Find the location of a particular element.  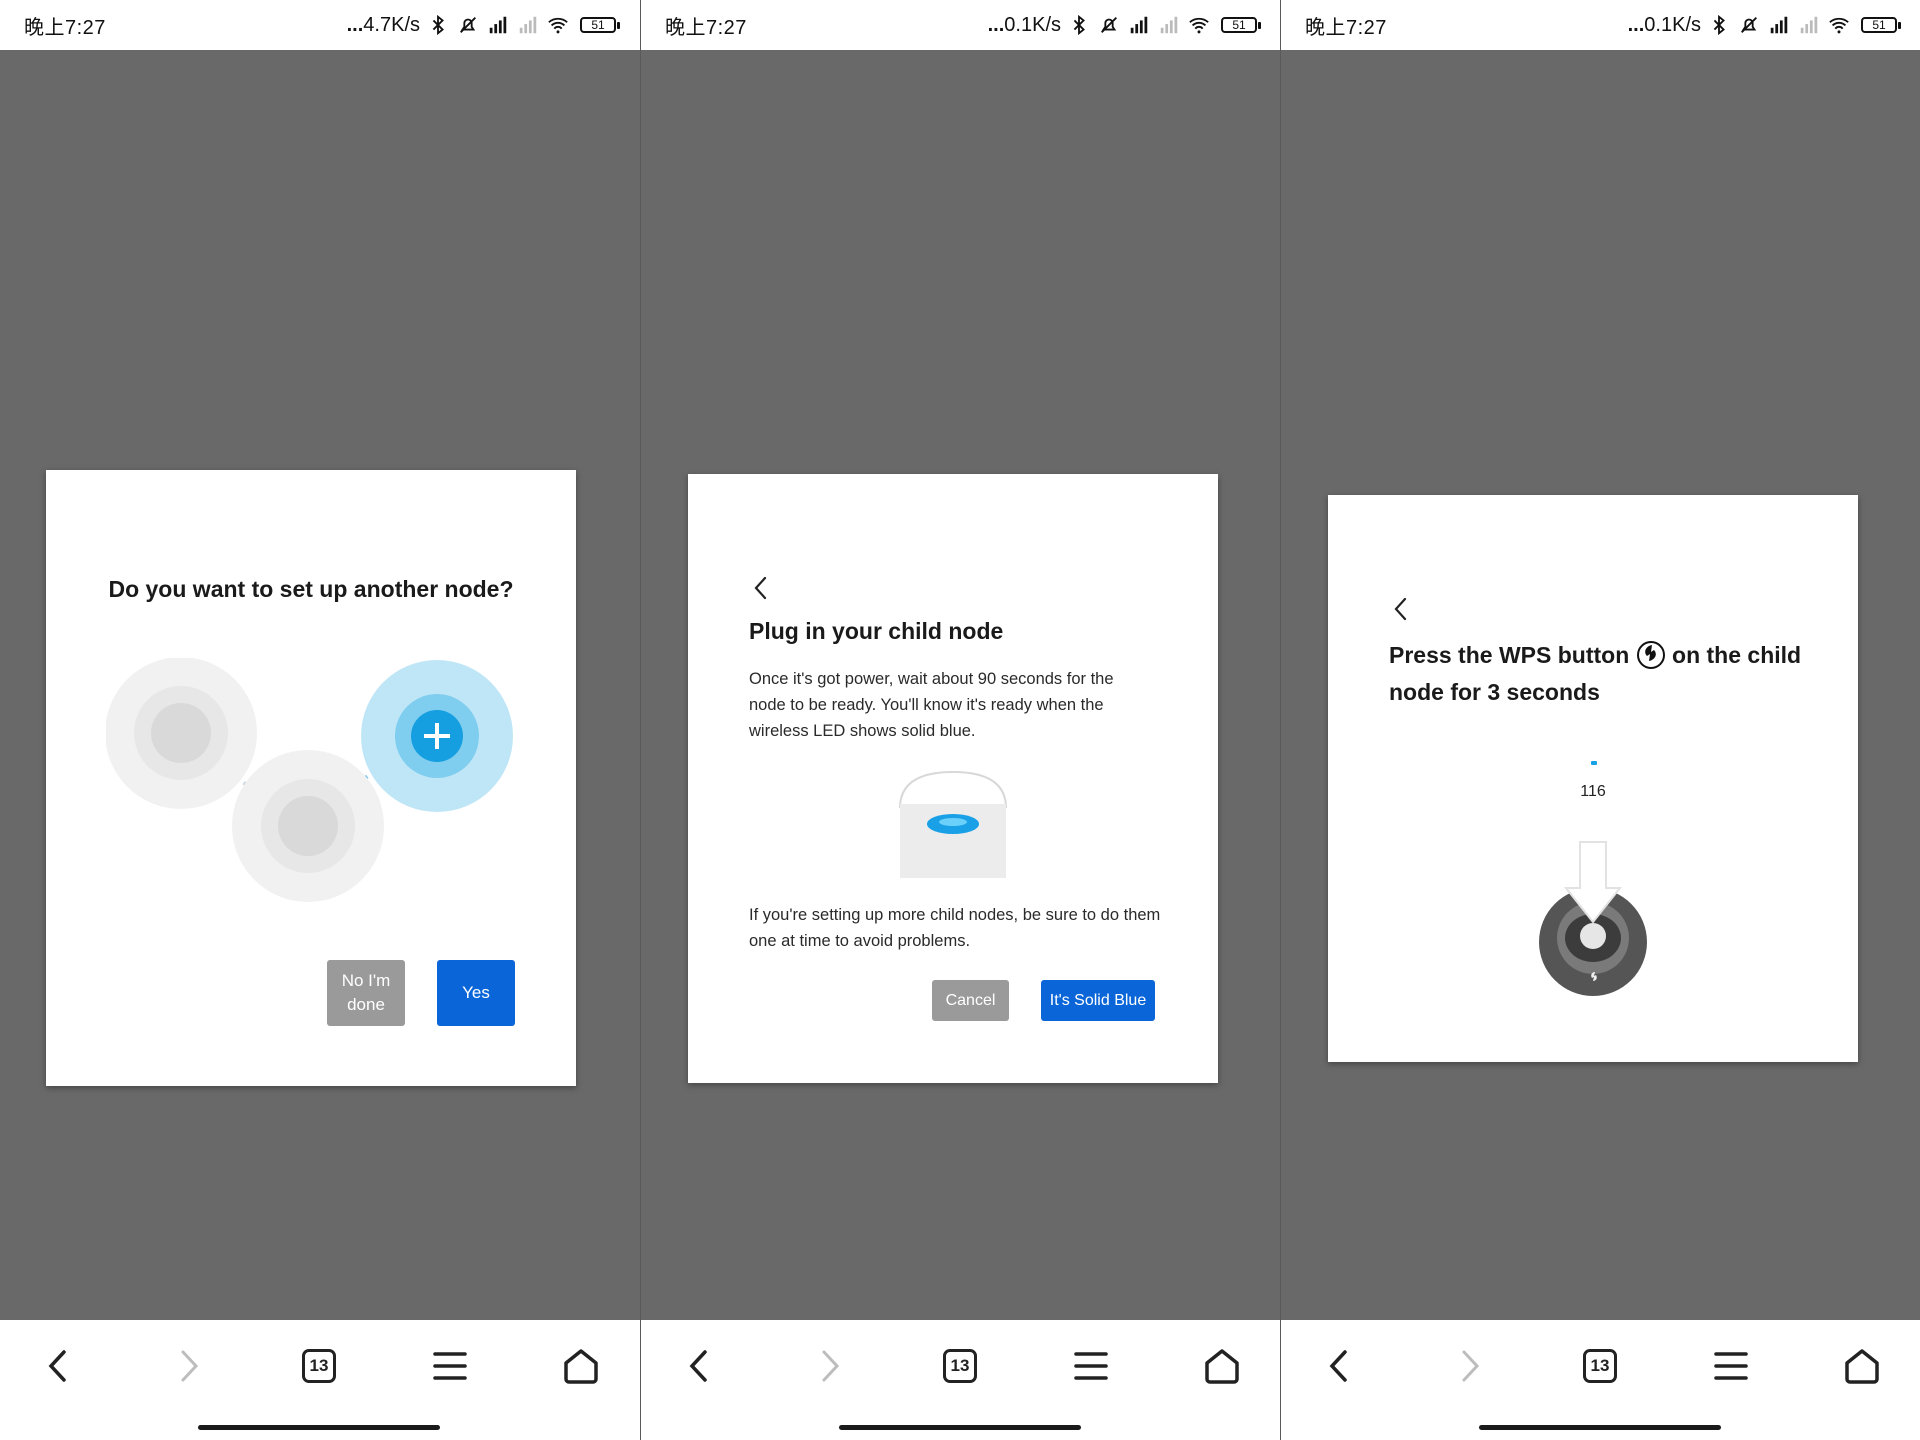

net-speed: ...4.7K/s is located at coordinates (383, 24).